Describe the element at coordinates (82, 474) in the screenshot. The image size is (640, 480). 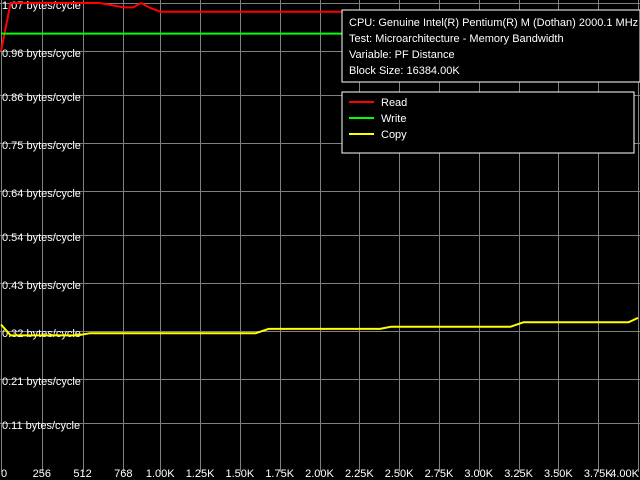
I see `x-tick-label-2: 512` at that location.